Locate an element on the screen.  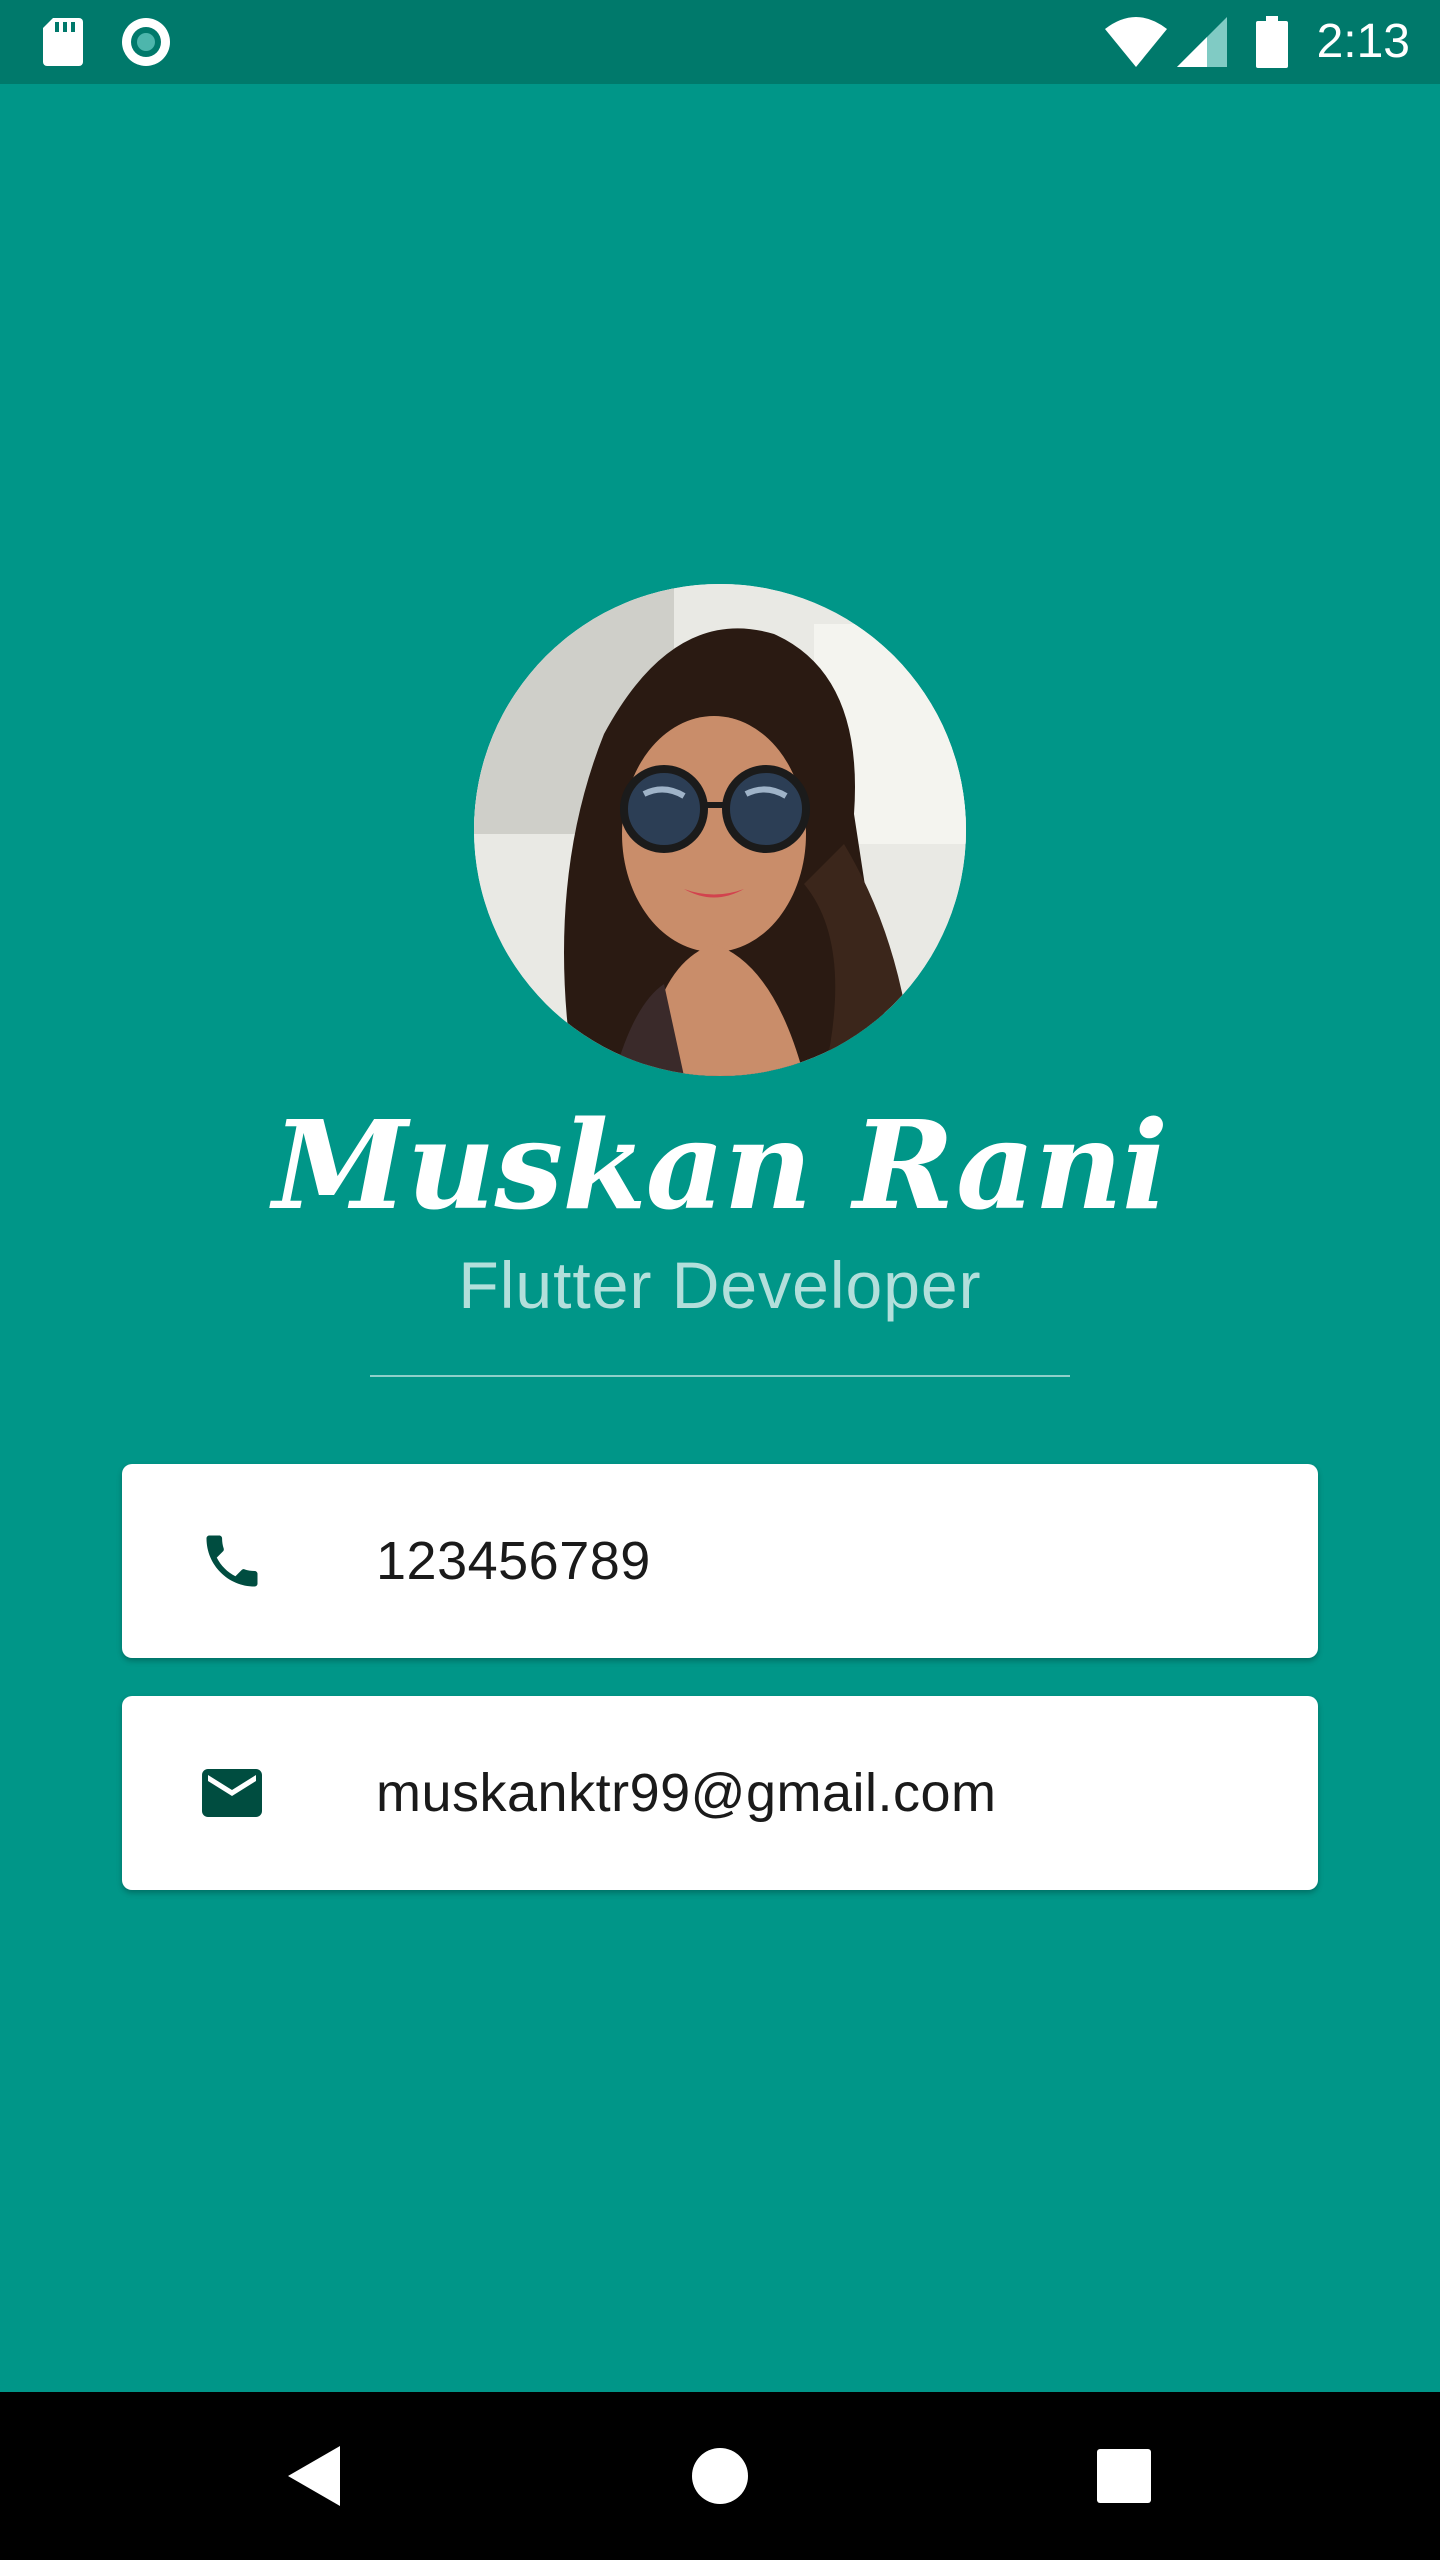
email-address: muskanktr99@gmail.com is located at coordinates (686, 1793).